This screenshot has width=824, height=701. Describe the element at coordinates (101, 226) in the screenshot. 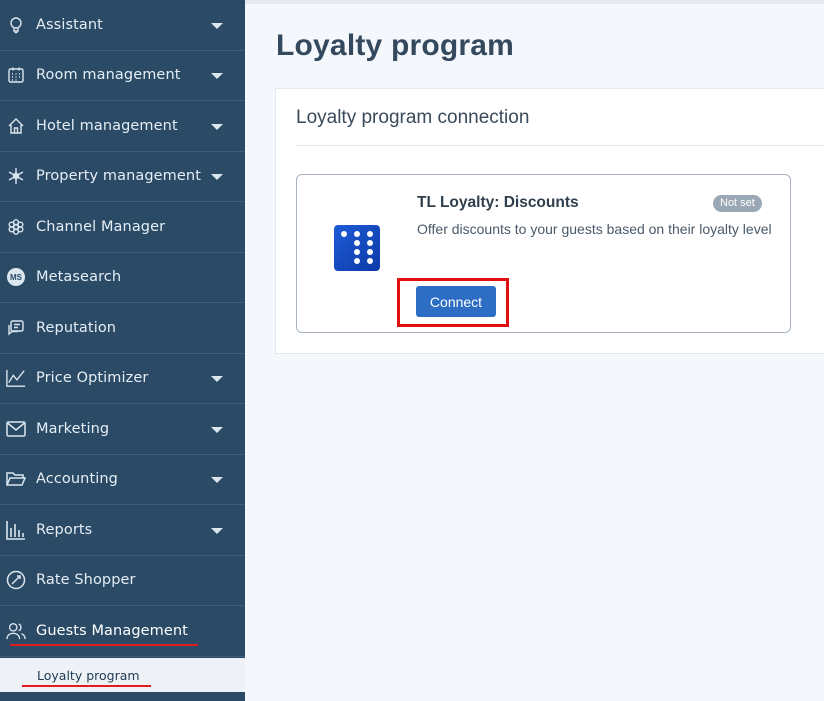

I see `sidebar-item-label: Channel Manager` at that location.